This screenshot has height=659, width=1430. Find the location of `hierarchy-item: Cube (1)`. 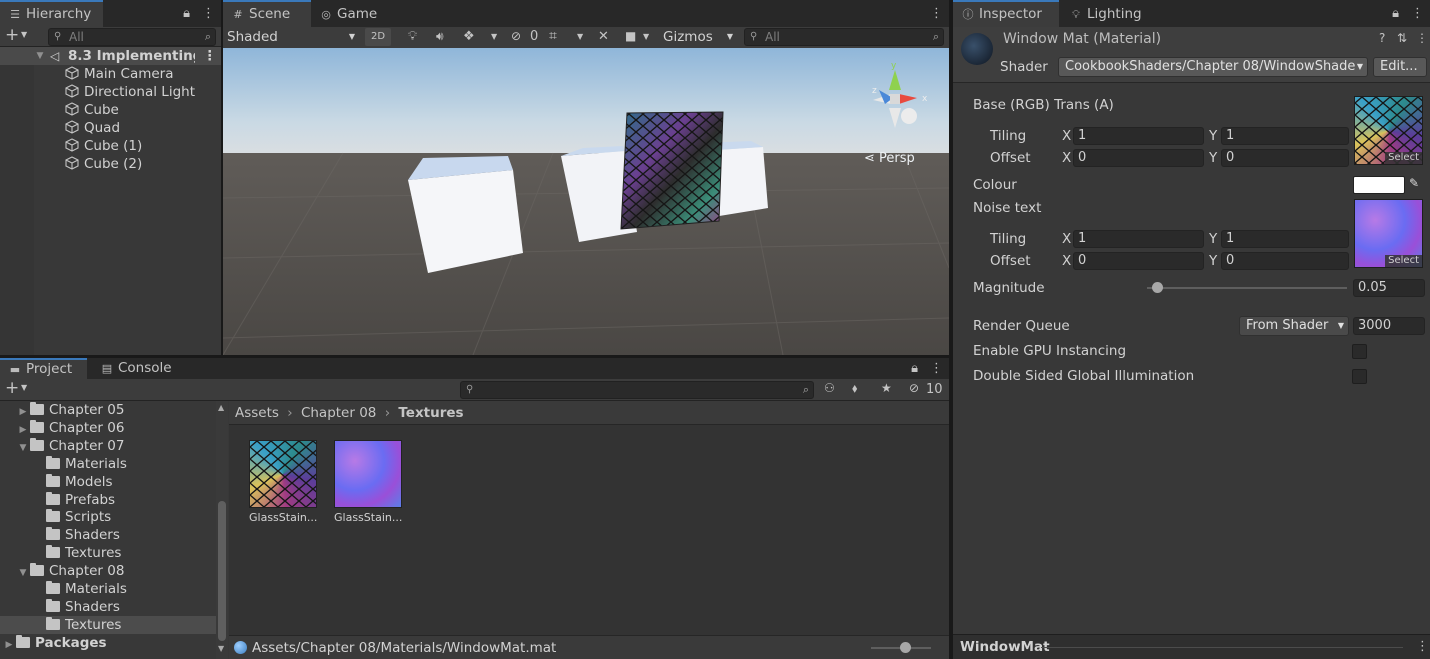

hierarchy-item: Cube (1) is located at coordinates (103, 146).